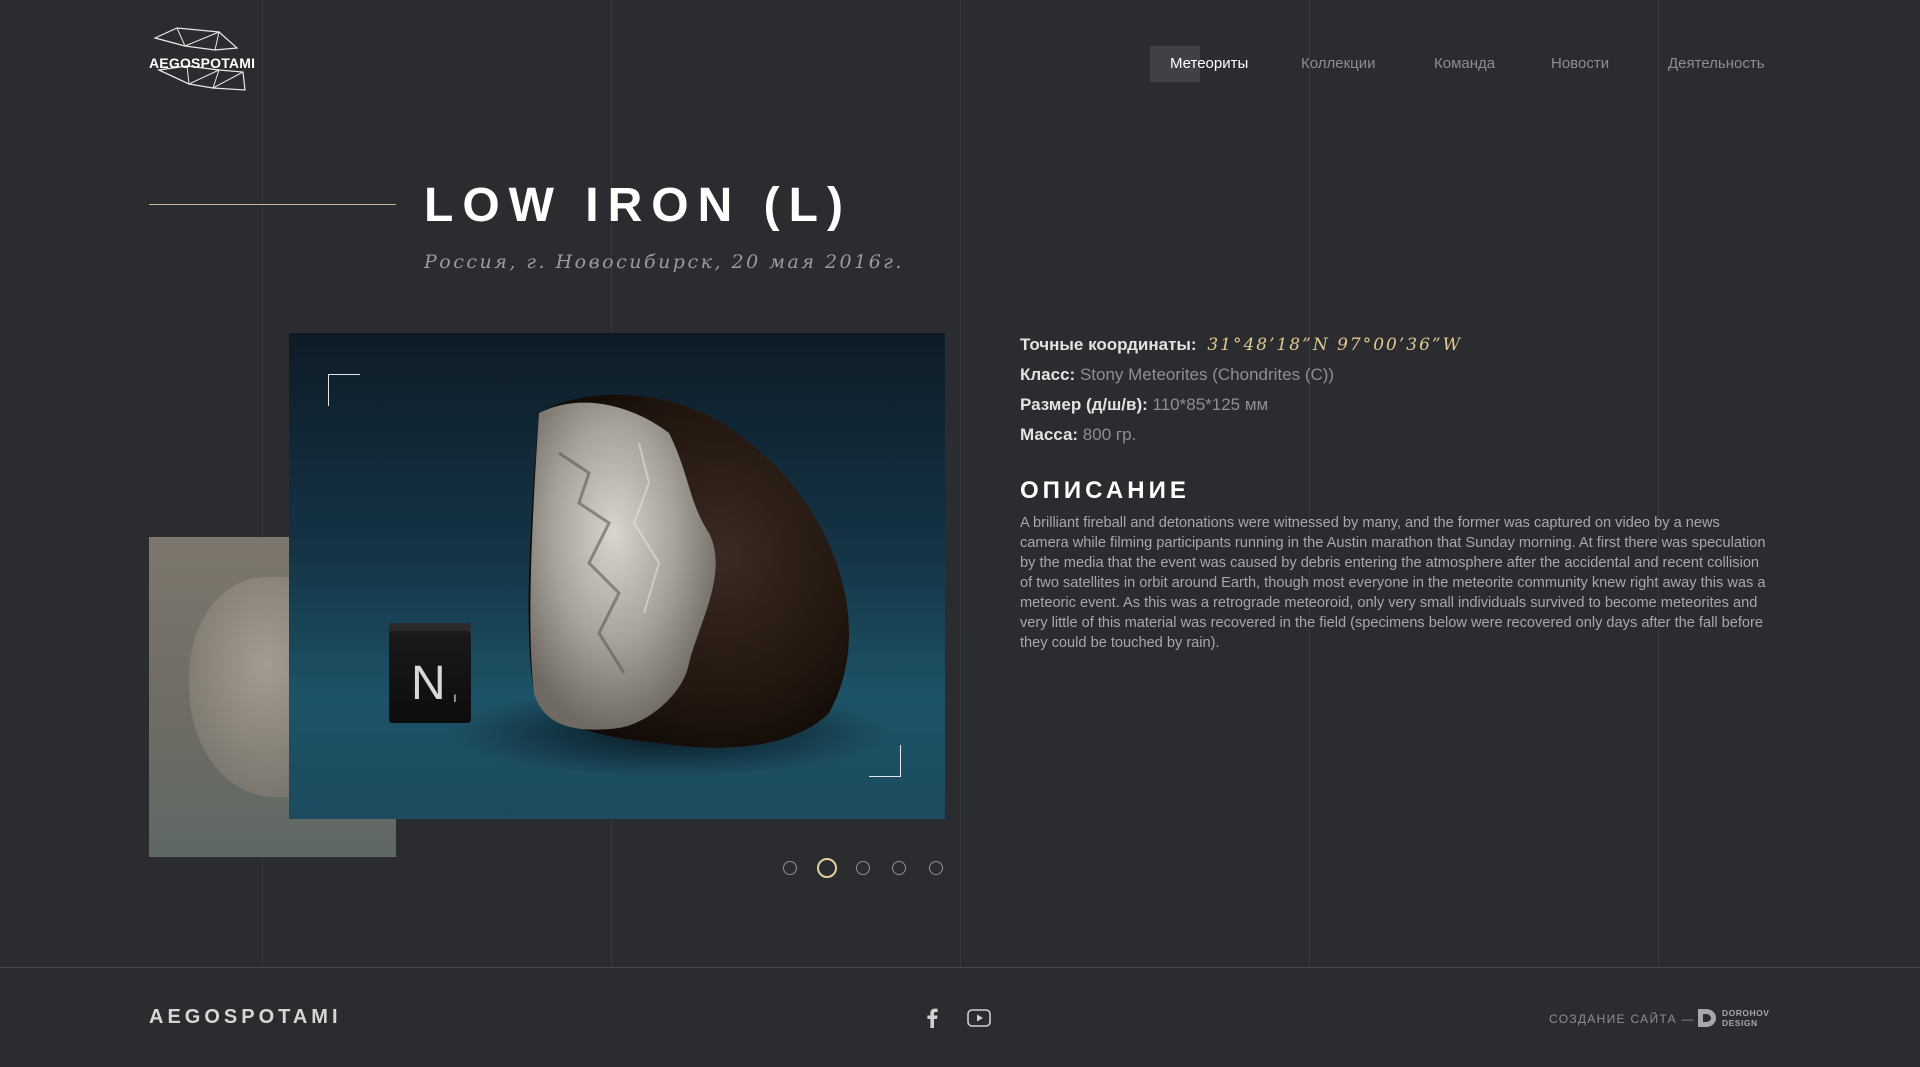 The image size is (1920, 1067). Describe the element at coordinates (1580, 64) in the screenshot. I see `nav-item-news: Новости` at that location.